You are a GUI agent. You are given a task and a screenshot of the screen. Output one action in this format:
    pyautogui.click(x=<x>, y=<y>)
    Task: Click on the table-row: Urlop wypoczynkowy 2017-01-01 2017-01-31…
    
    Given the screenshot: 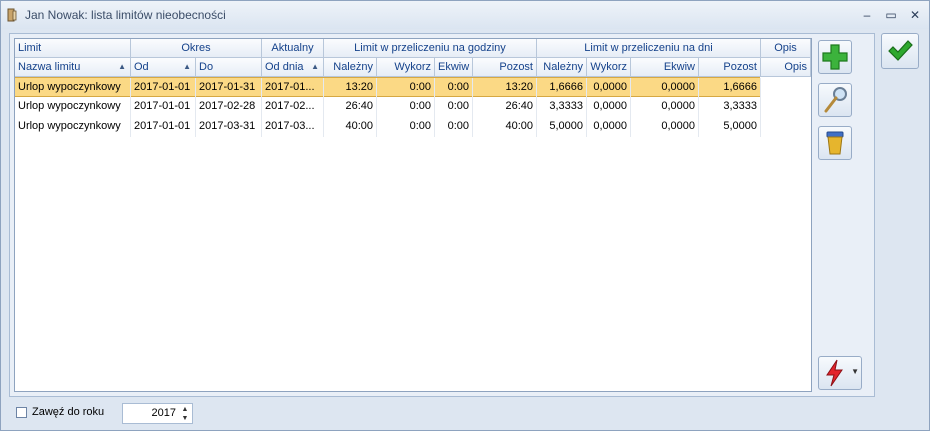 What is the action you would take?
    pyautogui.click(x=388, y=87)
    